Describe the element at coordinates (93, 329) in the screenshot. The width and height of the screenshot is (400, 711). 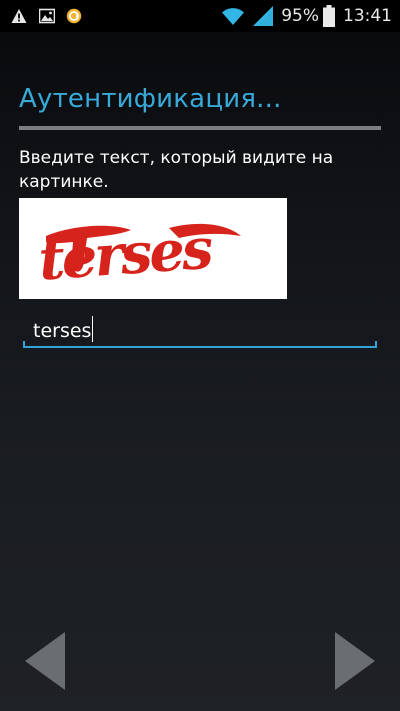
I see `text-cursor` at that location.